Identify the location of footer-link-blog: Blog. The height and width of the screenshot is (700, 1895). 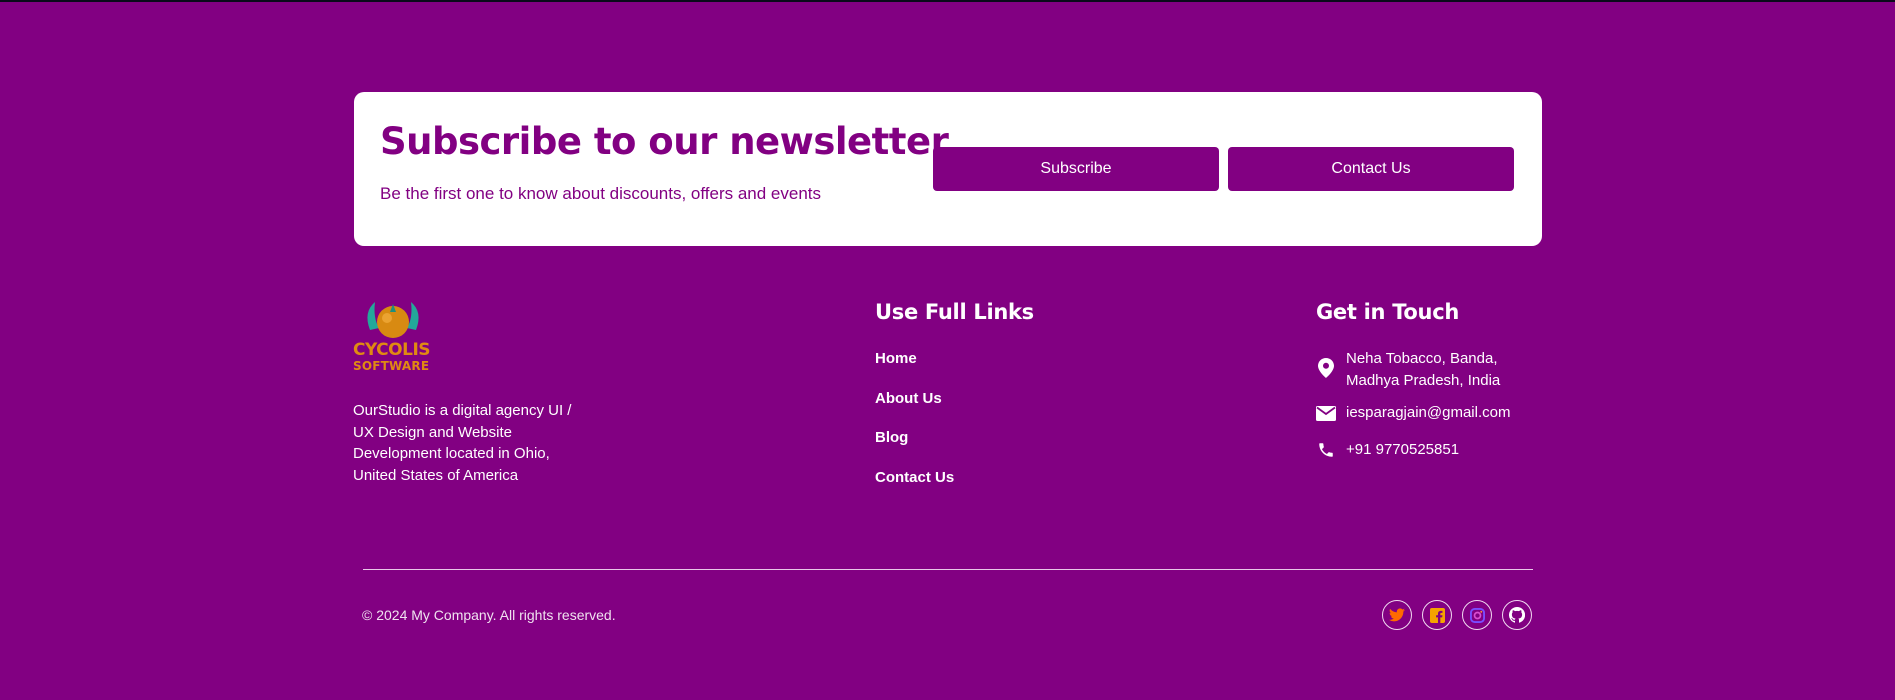
(891, 437).